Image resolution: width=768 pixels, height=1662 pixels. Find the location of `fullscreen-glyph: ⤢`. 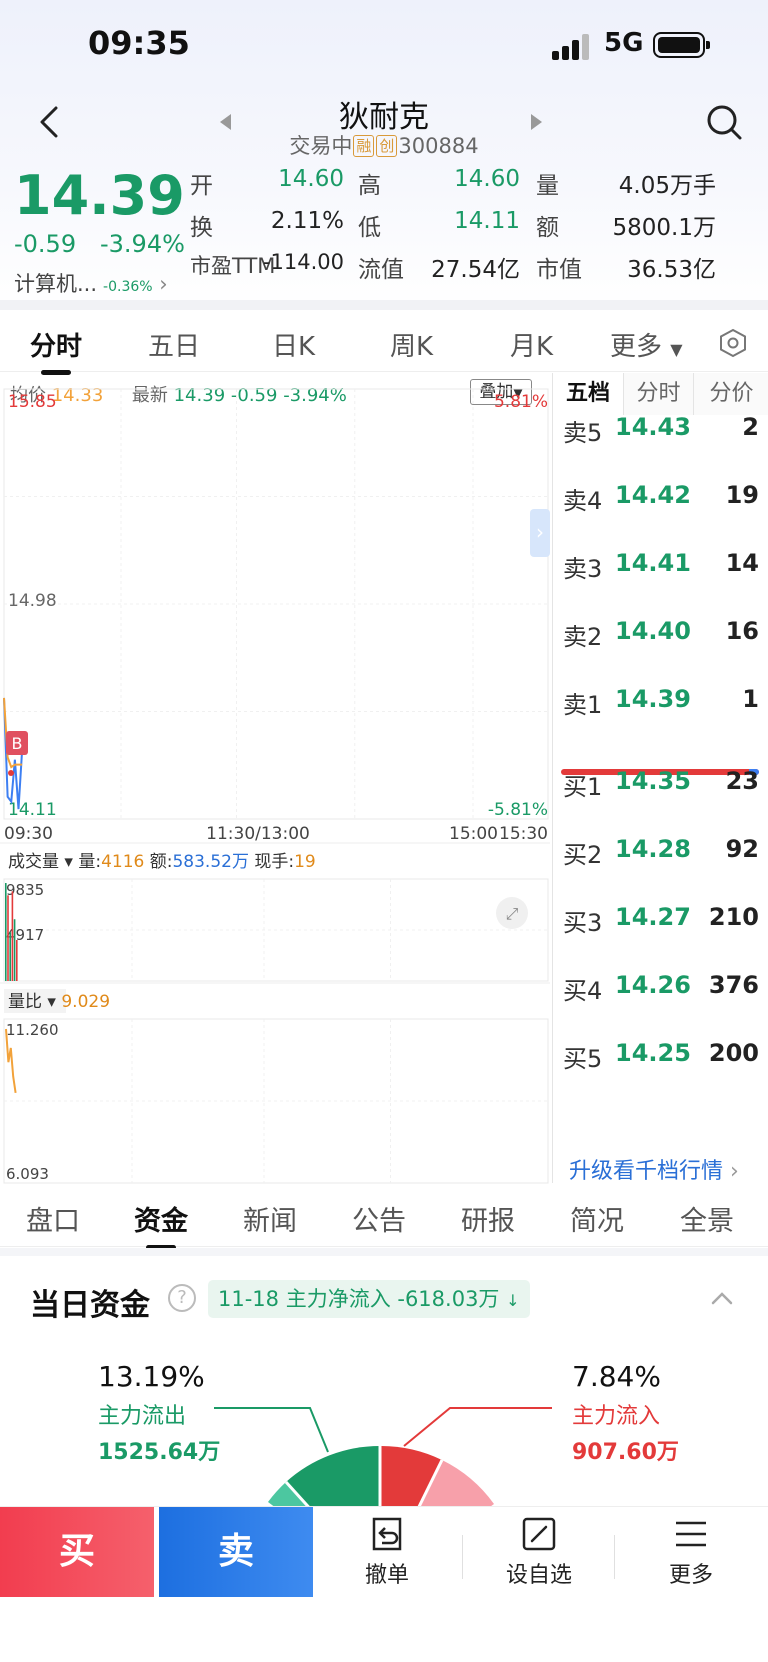

fullscreen-glyph: ⤢ is located at coordinates (512, 913).